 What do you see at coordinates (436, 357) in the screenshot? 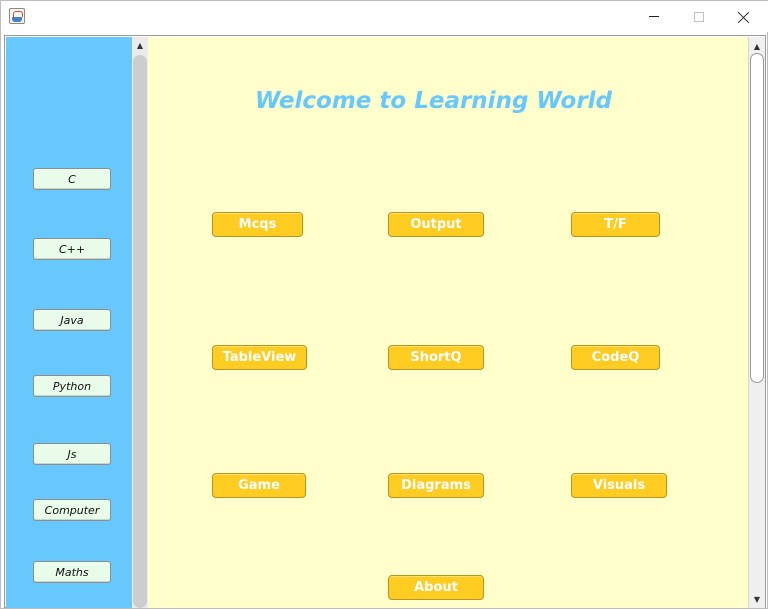
I see `shortq-button: ShortQ` at bounding box center [436, 357].